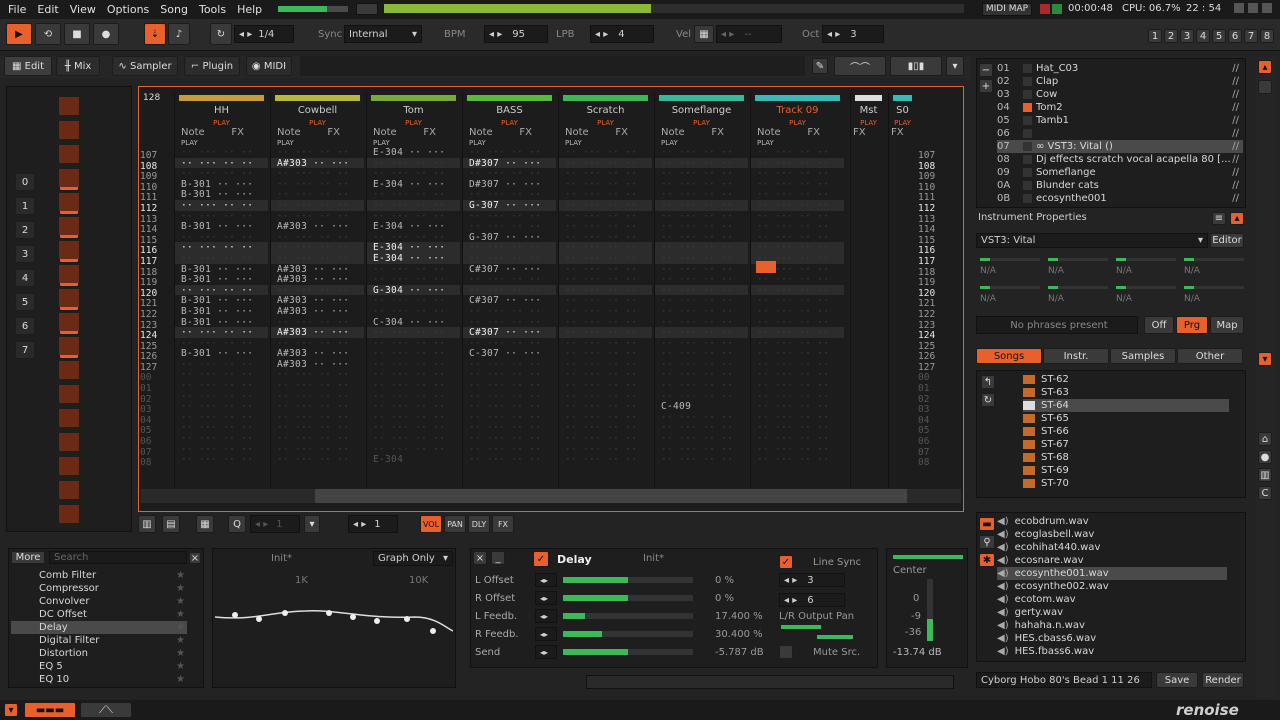 The height and width of the screenshot is (720, 1280). Describe the element at coordinates (99, 601) in the screenshot. I see `effect-item: Convolver ★` at that location.